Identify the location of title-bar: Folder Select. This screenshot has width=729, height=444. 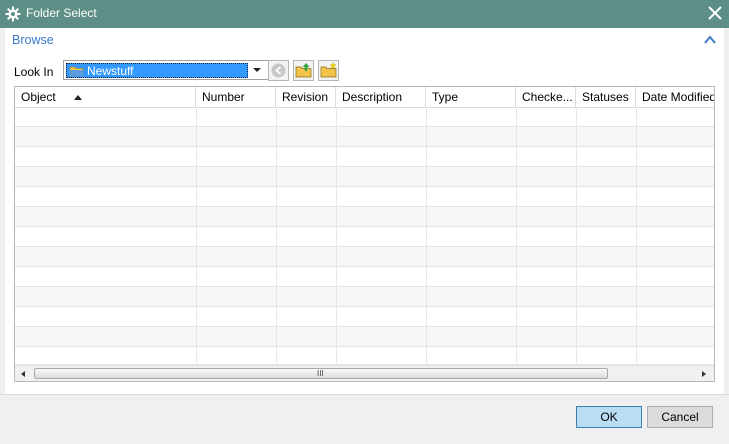
(364, 14).